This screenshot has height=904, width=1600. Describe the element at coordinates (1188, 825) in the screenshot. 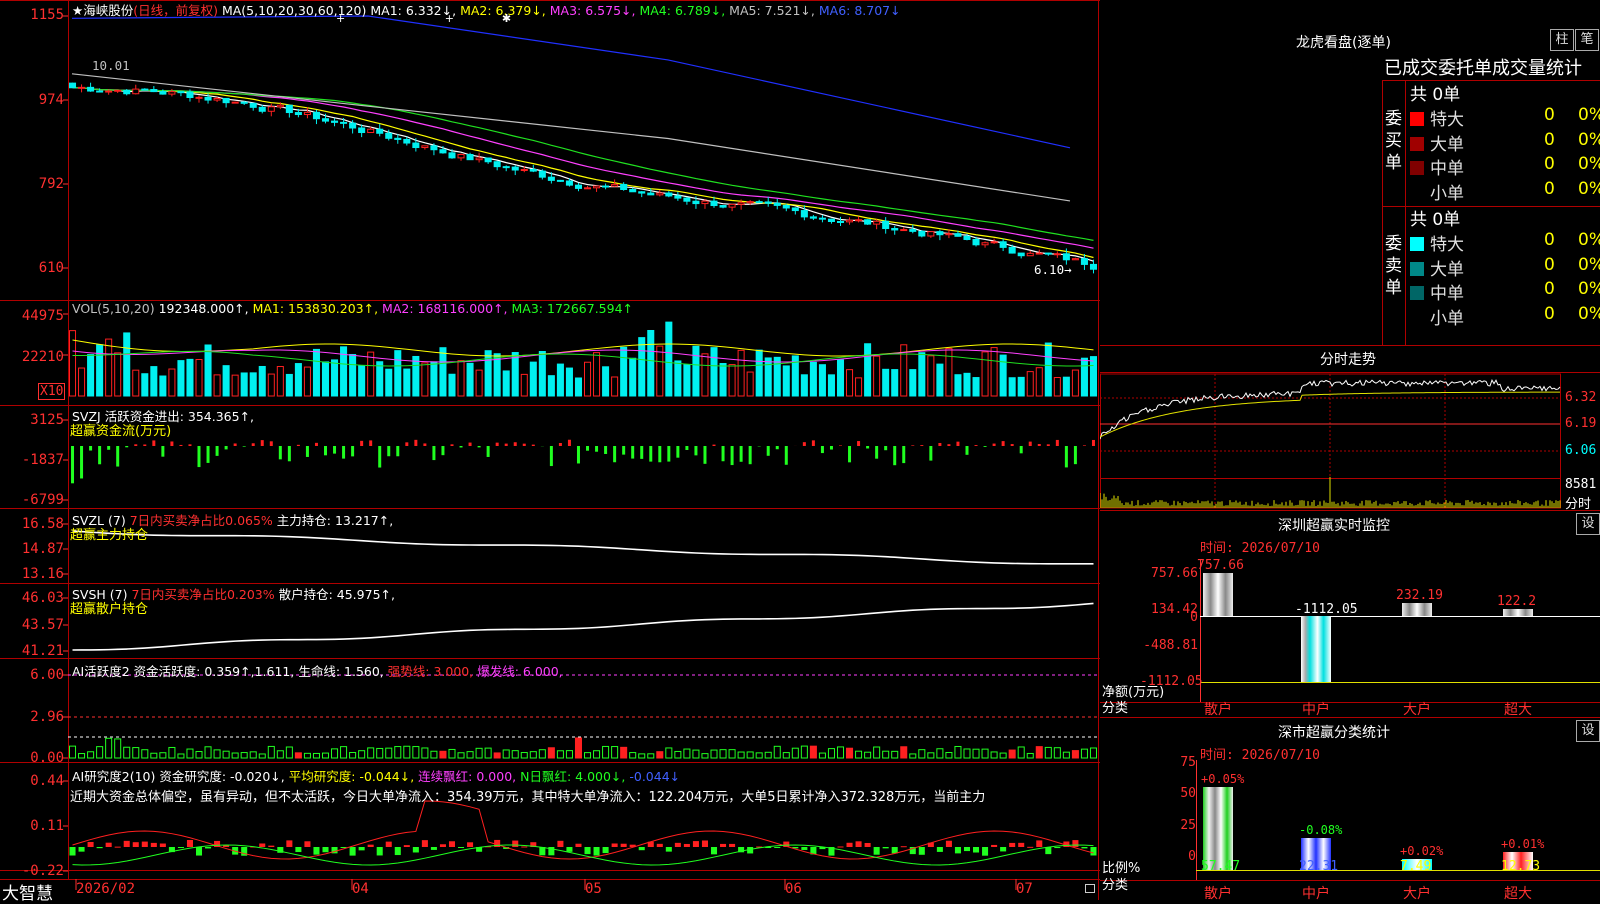

I see `class-tick-3: 25` at that location.